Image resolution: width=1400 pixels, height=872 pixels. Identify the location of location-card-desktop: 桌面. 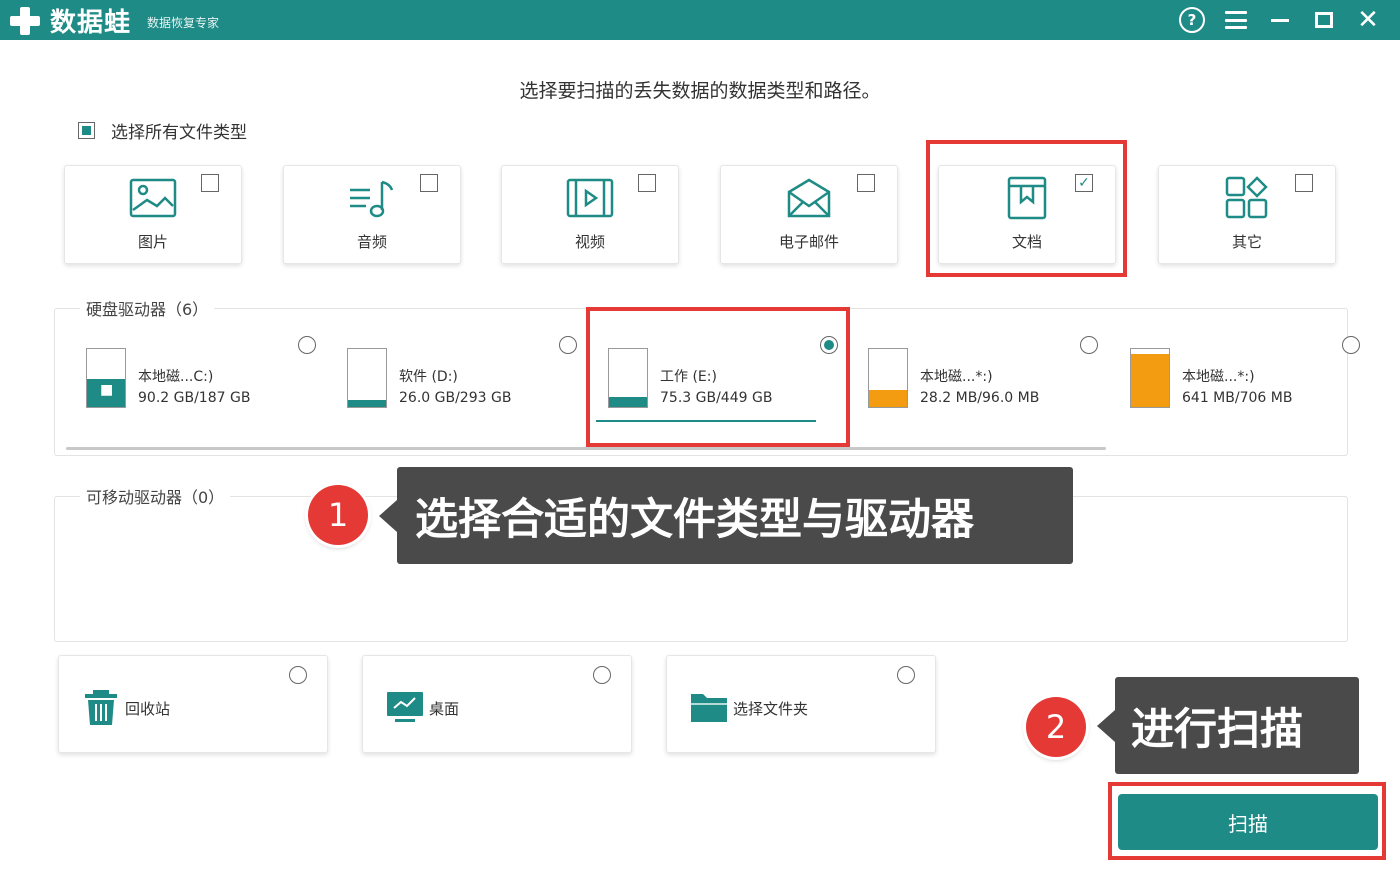
(497, 704).